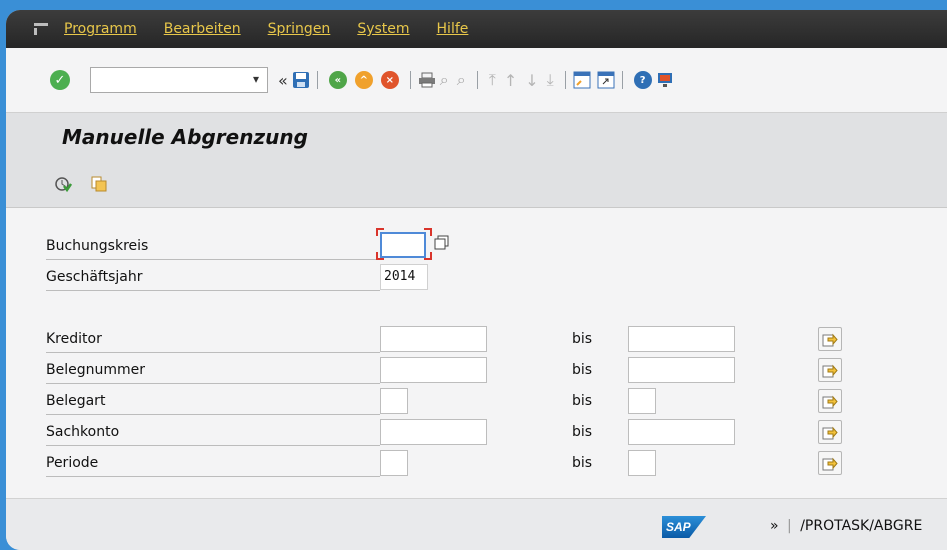 This screenshot has width=947, height=550. I want to click on periode-multiple-selection-button, so click(830, 463).